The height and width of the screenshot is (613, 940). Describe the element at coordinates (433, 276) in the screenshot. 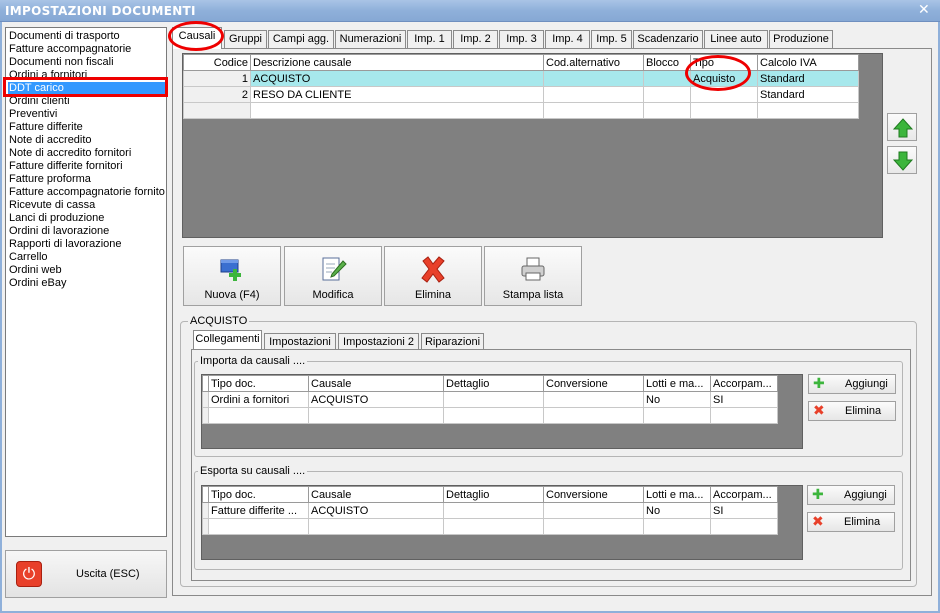

I see `delete-button: Elimina` at that location.